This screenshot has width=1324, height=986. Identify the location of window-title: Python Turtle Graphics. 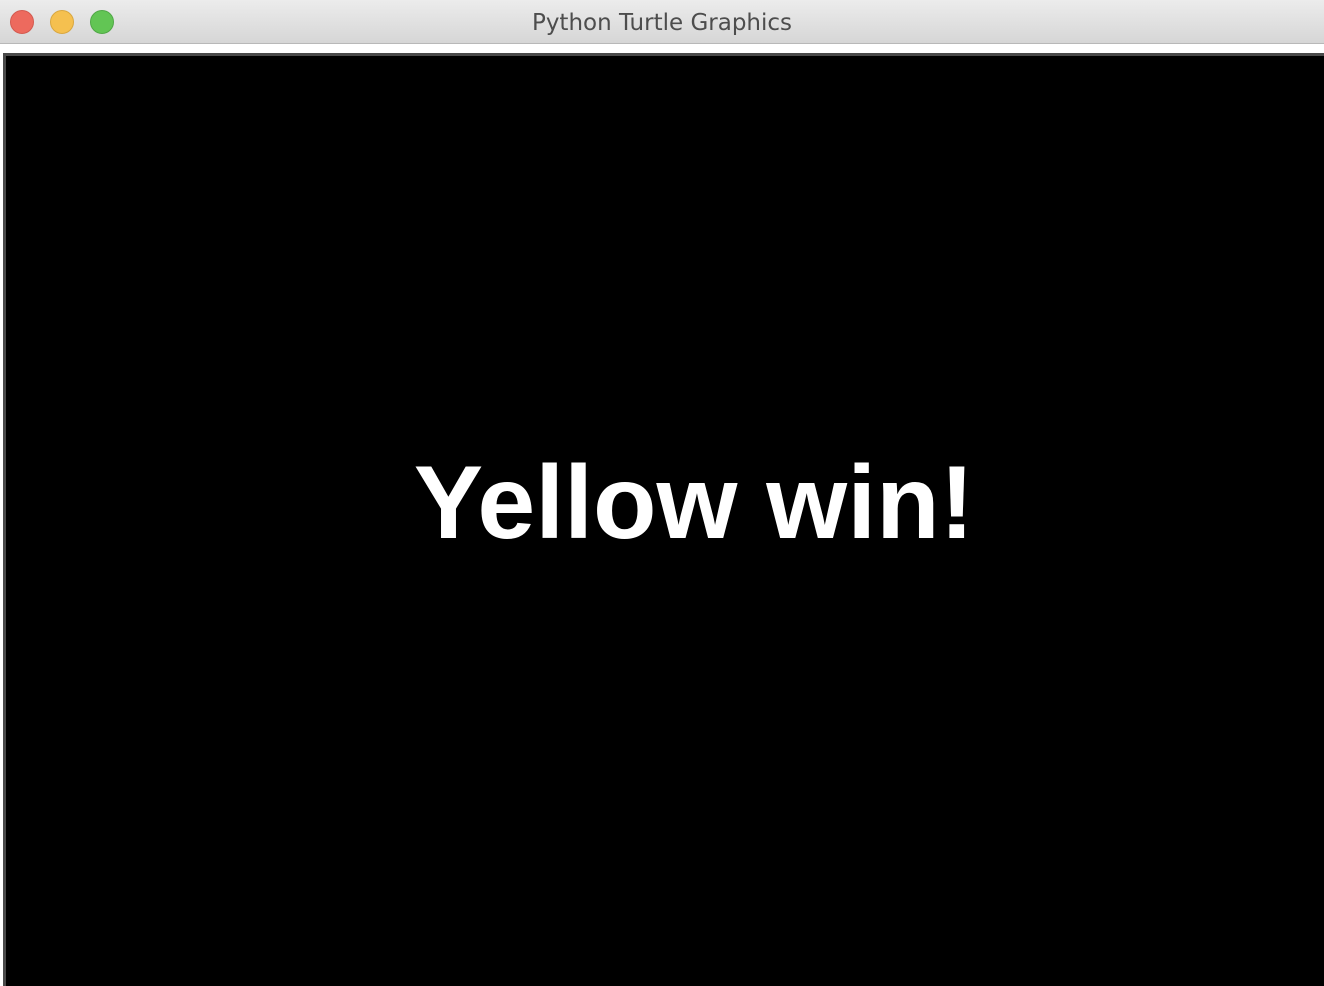
(662, 23).